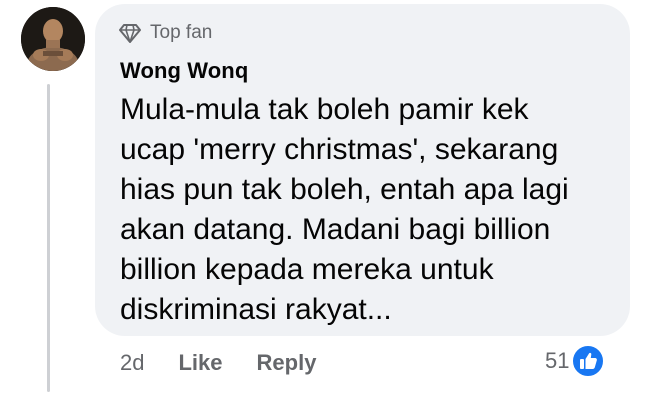  Describe the element at coordinates (588, 361) in the screenshot. I see `like-thumb-icon` at that location.